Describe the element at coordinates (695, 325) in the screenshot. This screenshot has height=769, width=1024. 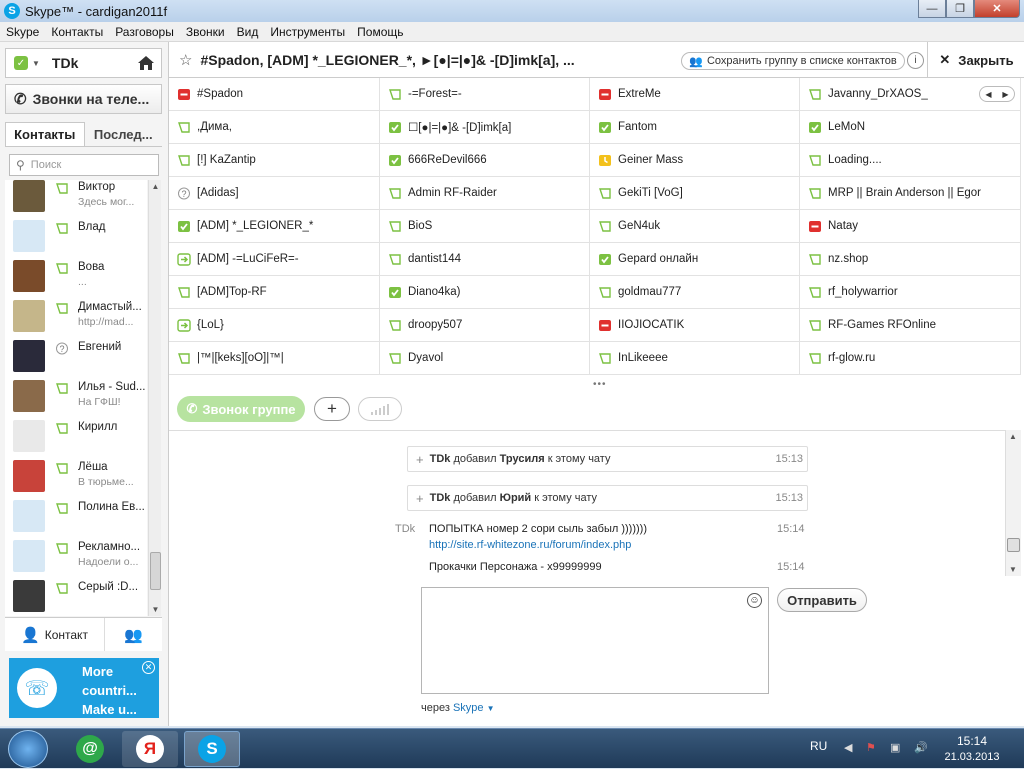
I see `participant-cell: IIOJIOCATIK` at that location.